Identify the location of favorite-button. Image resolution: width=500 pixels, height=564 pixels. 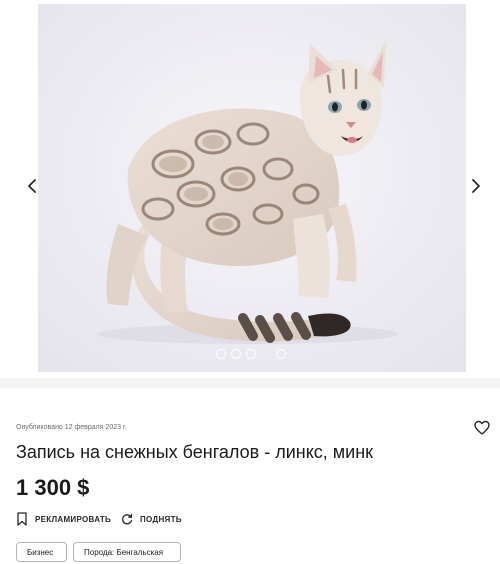
(482, 428).